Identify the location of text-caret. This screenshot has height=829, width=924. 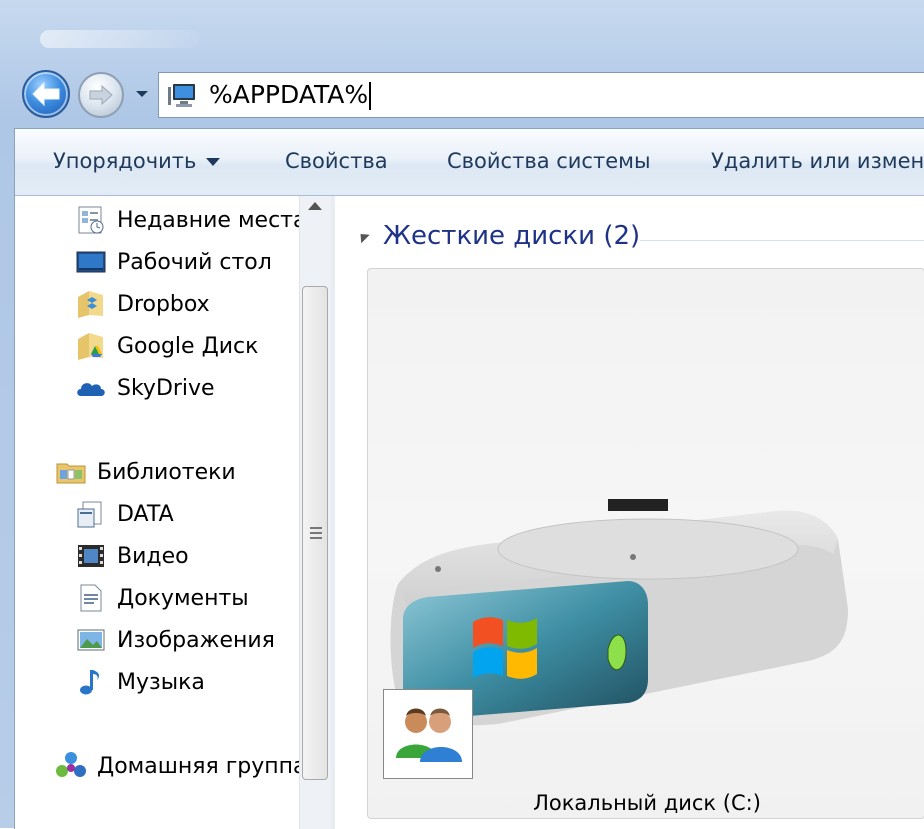
(370, 96).